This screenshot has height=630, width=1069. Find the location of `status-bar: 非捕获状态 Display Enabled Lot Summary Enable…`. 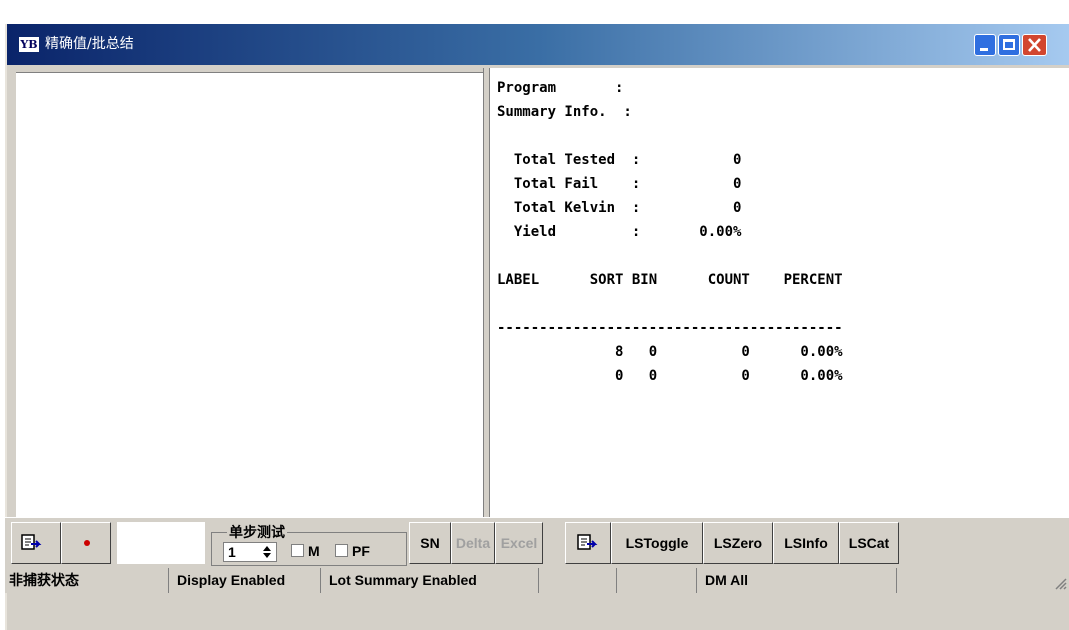

status-bar: 非捕获状态 Display Enabled Lot Summary Enable… is located at coordinates (537, 580).